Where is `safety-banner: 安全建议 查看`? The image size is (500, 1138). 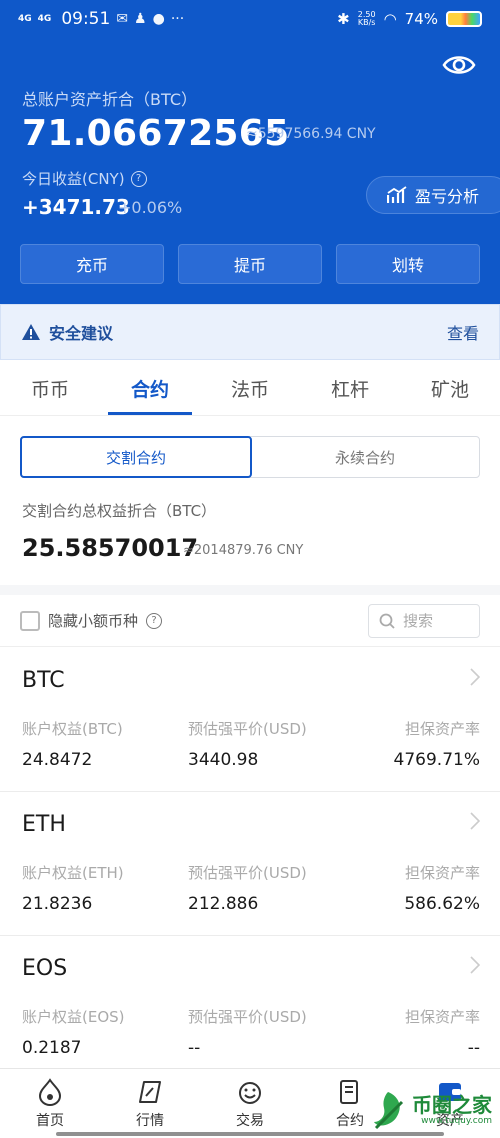 safety-banner: 安全建议 查看 is located at coordinates (250, 332).